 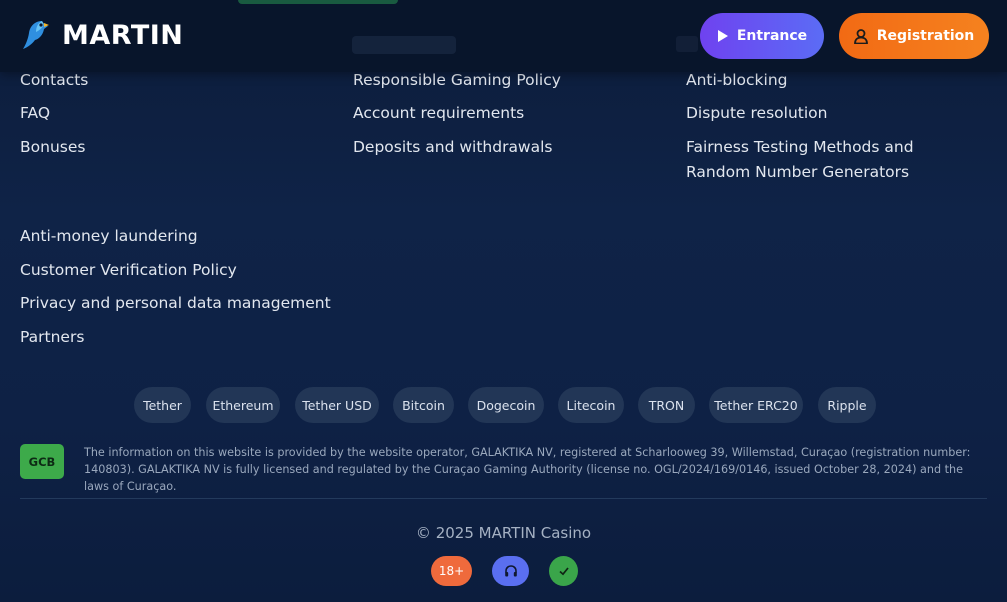 I want to click on footer-link-privacy: Privacy and personal data management, so click(x=175, y=303).